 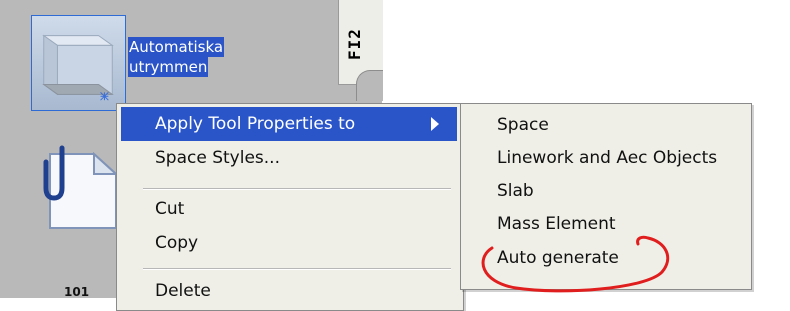 What do you see at coordinates (170, 209) in the screenshot?
I see `menu-item-label: Cut` at bounding box center [170, 209].